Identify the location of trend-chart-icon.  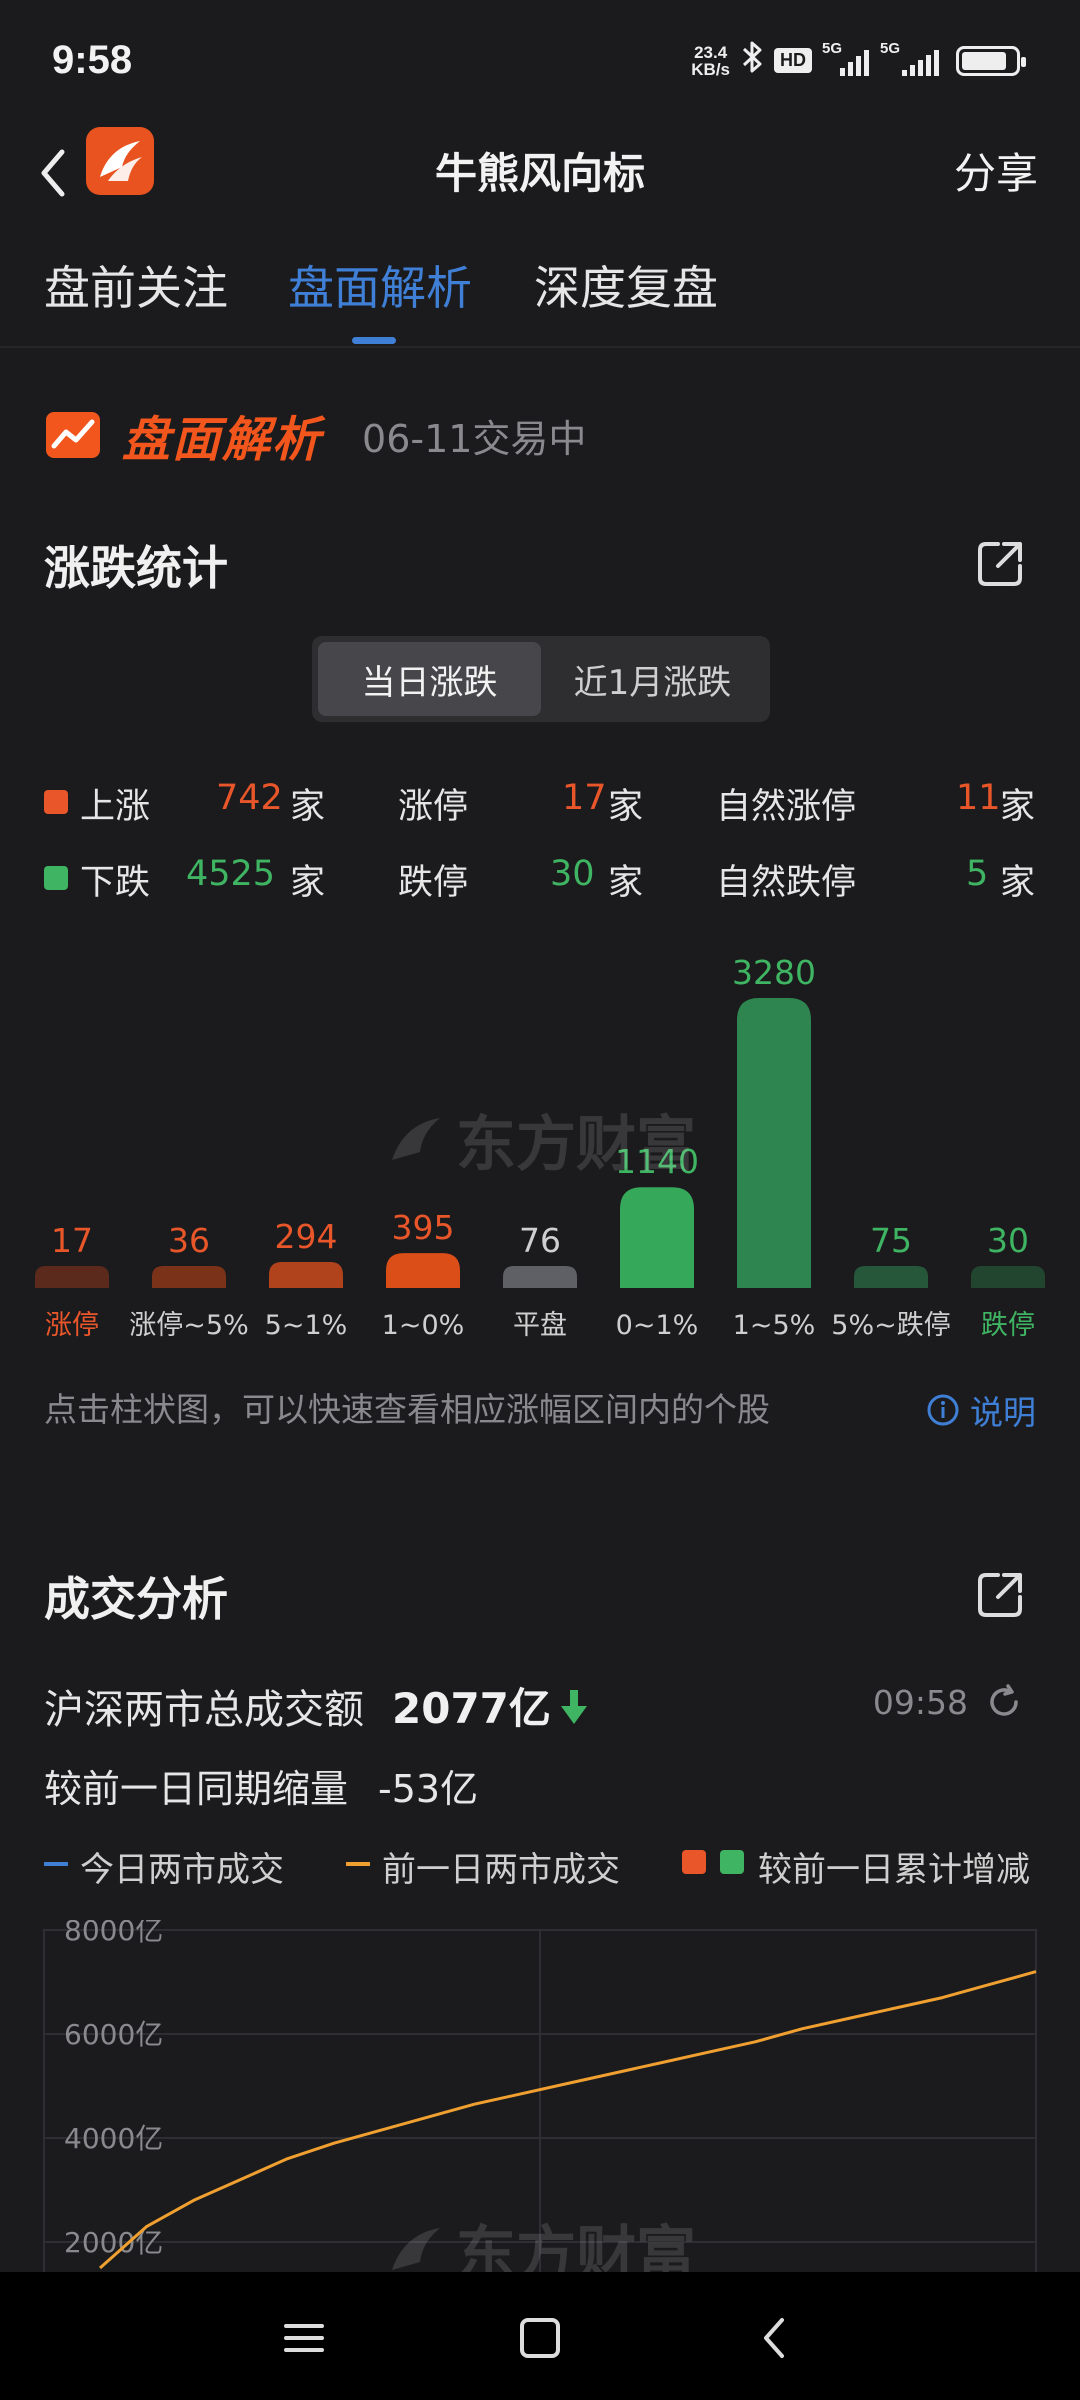
(73, 435).